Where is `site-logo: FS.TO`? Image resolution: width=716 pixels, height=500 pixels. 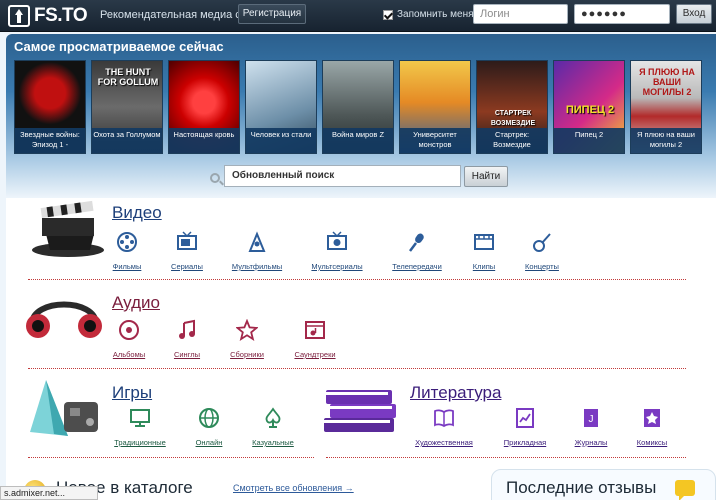
site-logo: FS.TO is located at coordinates (48, 16).